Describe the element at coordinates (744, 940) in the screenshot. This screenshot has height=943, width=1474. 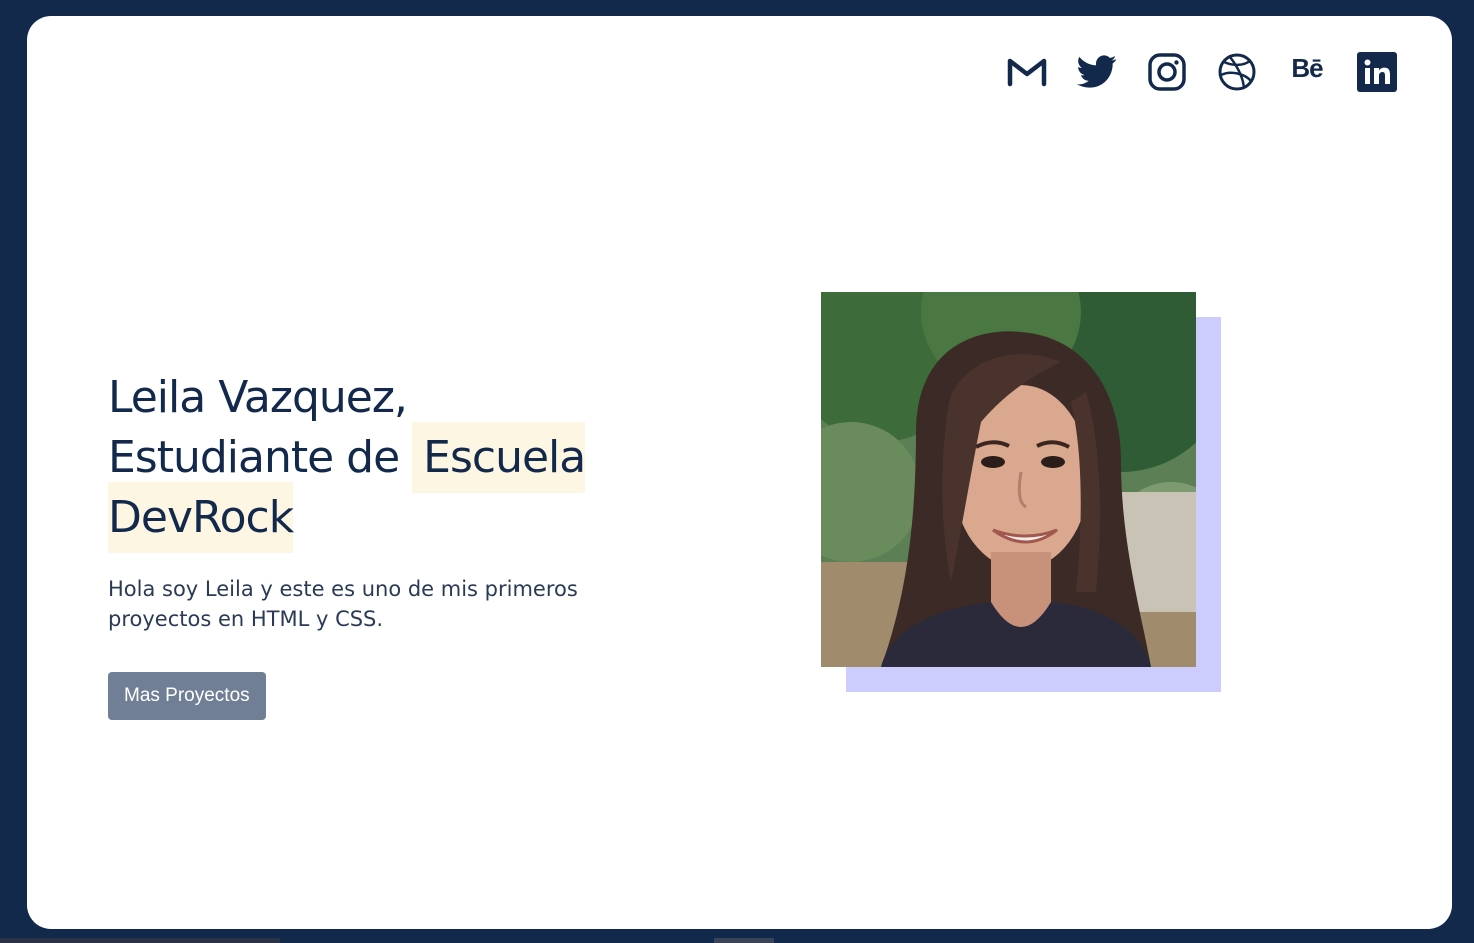
I see `taskbar-tab` at that location.